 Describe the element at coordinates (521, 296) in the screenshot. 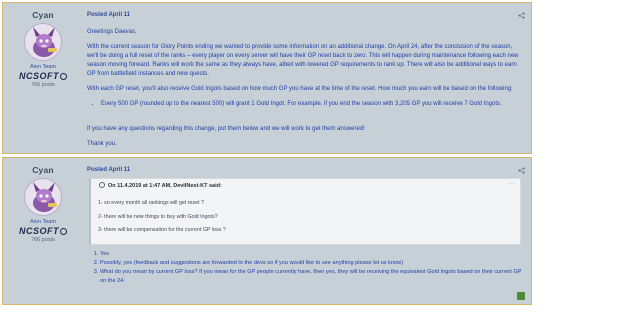

I see `like-icon` at that location.